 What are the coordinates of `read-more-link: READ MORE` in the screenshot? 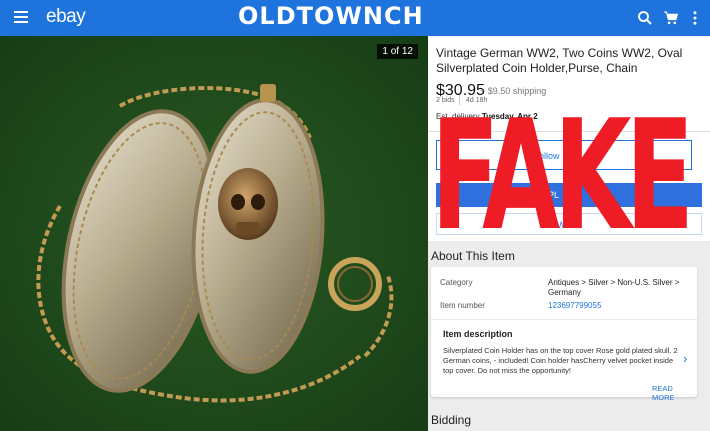 It's located at (674, 393).